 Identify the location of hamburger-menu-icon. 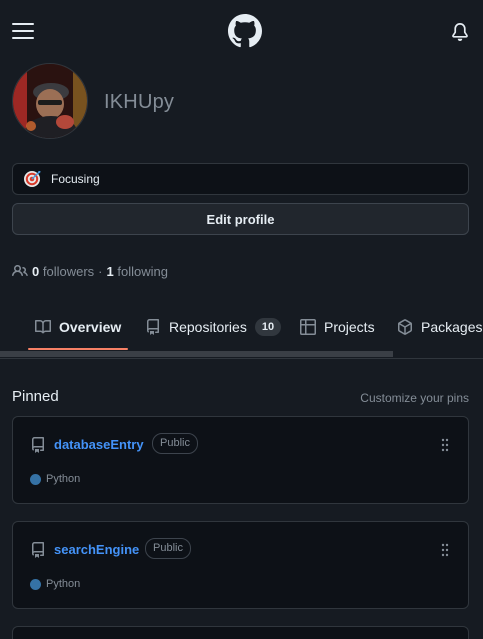
(24, 31).